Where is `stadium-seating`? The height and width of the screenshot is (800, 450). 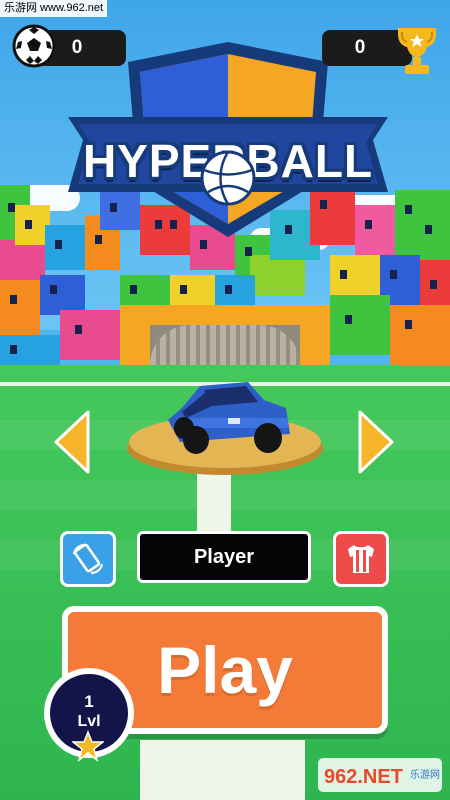 stadium-seating is located at coordinates (225, 345).